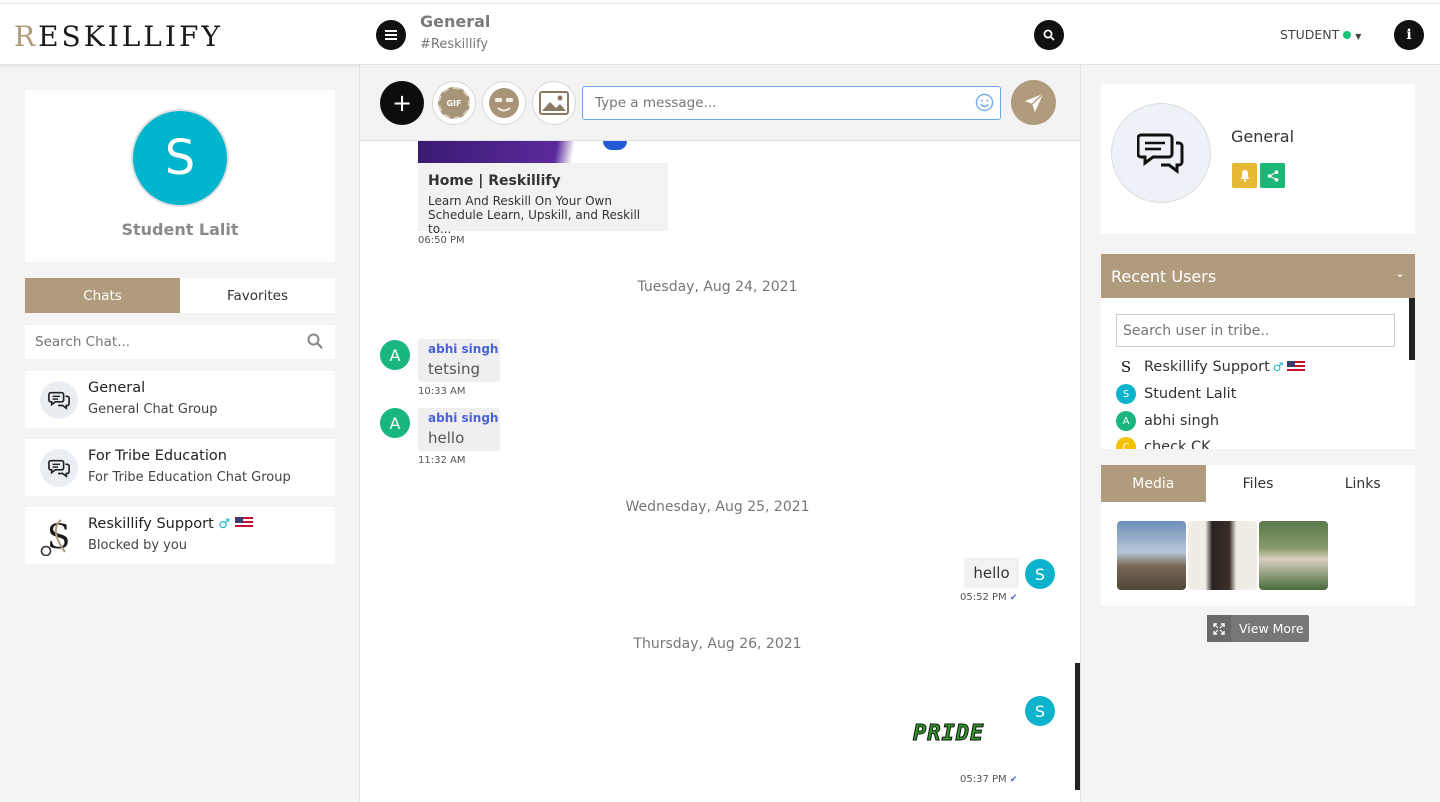 The height and width of the screenshot is (802, 1440). What do you see at coordinates (257, 295) in the screenshot?
I see `tab-favorites: Favorites` at bounding box center [257, 295].